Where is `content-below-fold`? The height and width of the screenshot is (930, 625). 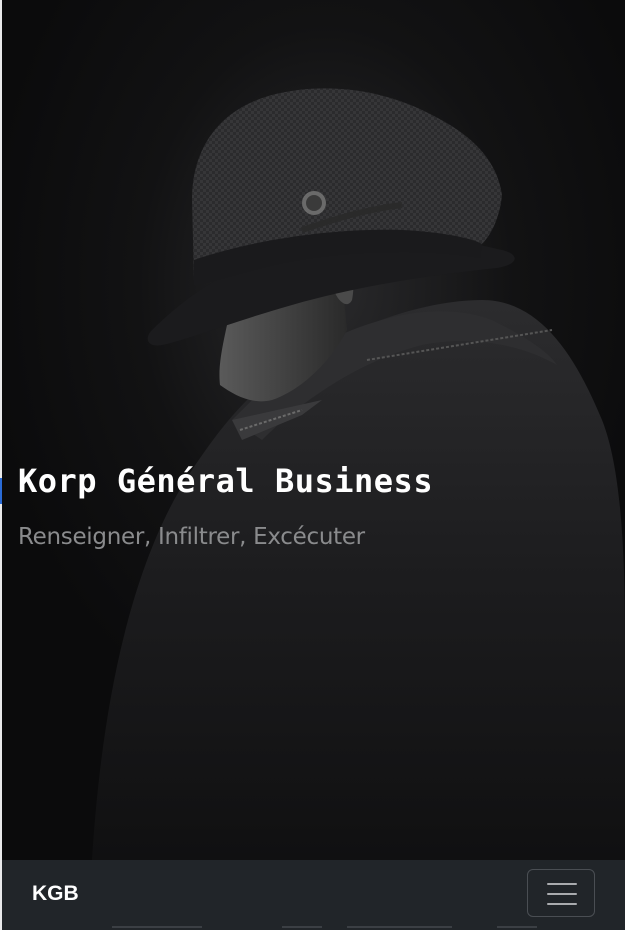 content-below-fold is located at coordinates (313, 928).